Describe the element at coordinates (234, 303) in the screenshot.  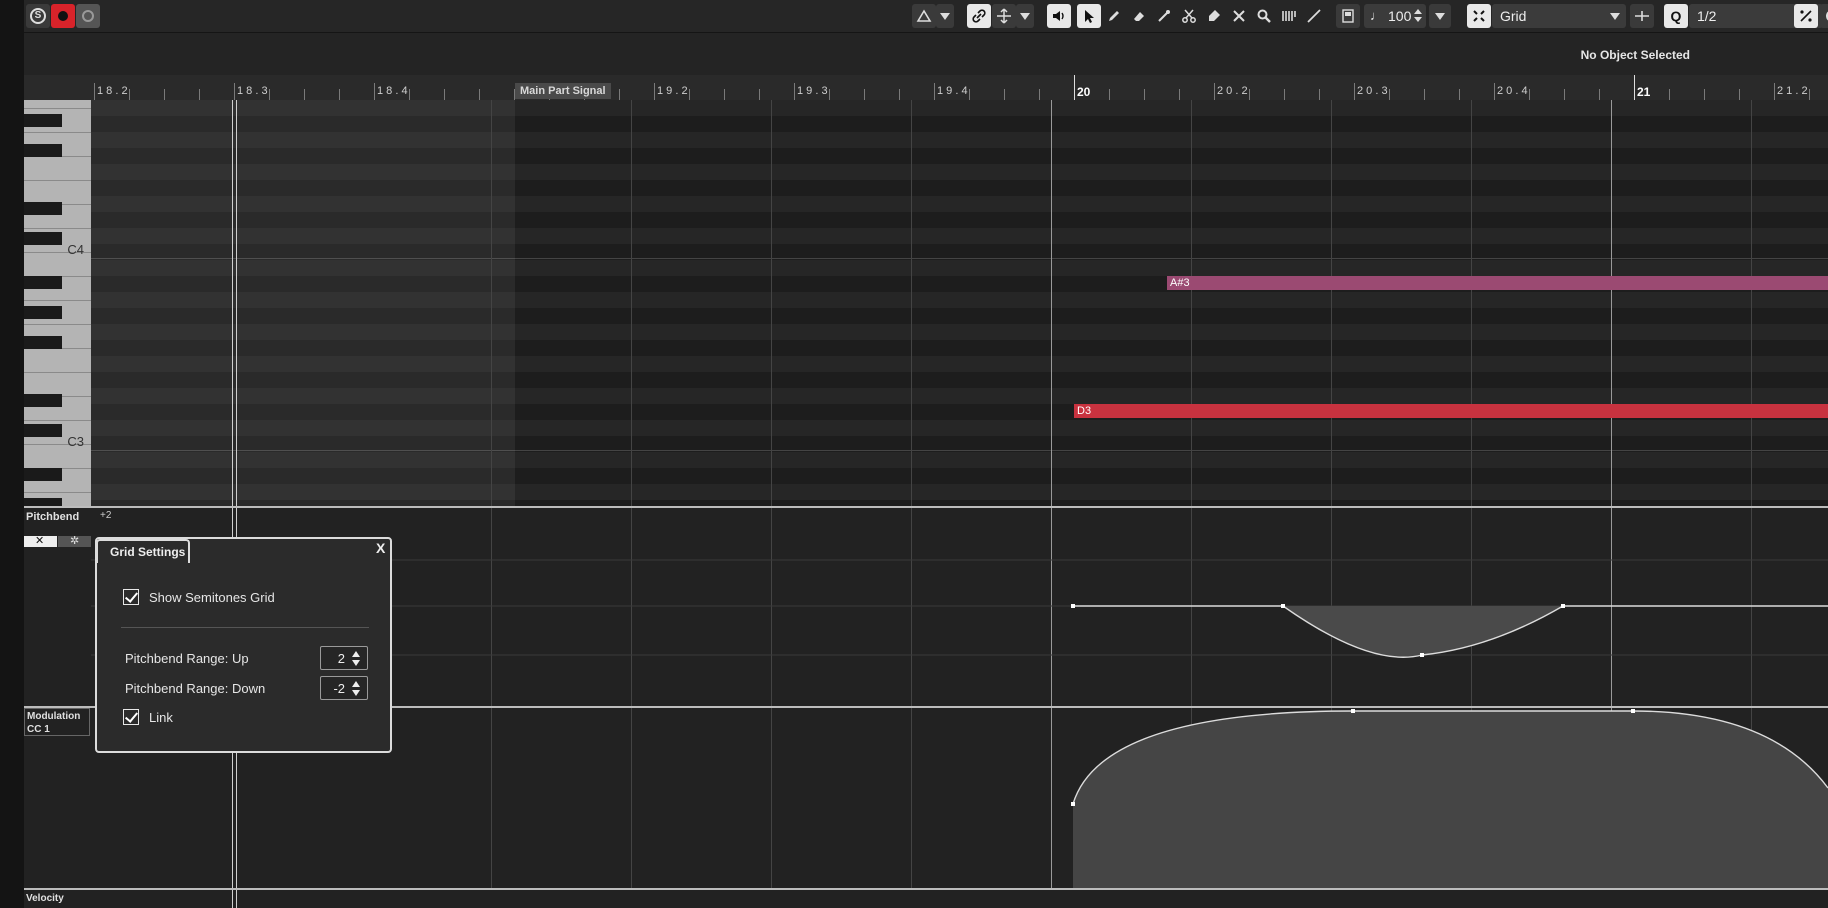
I see `playback-cursor` at that location.